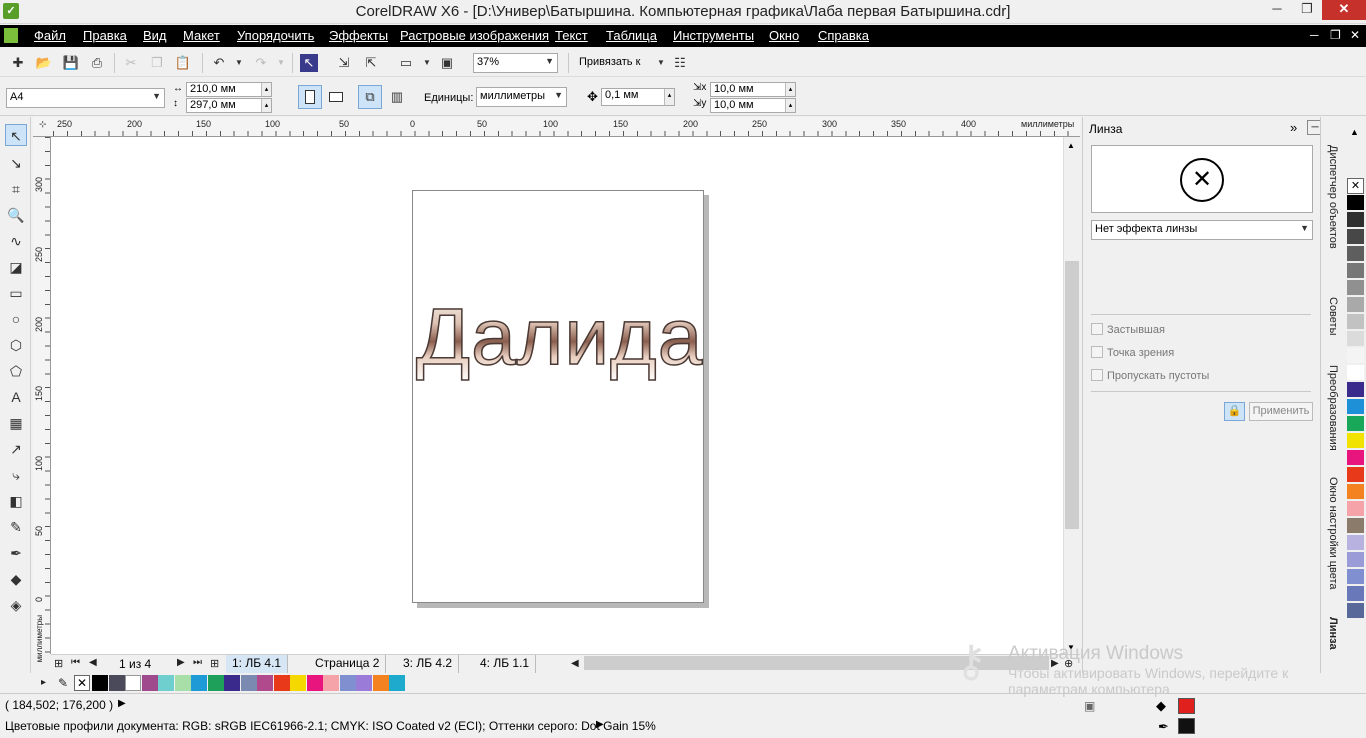 The image size is (1366, 738). What do you see at coordinates (16, 215) in the screenshot?
I see `zoom-tool-icon: 🔍` at bounding box center [16, 215].